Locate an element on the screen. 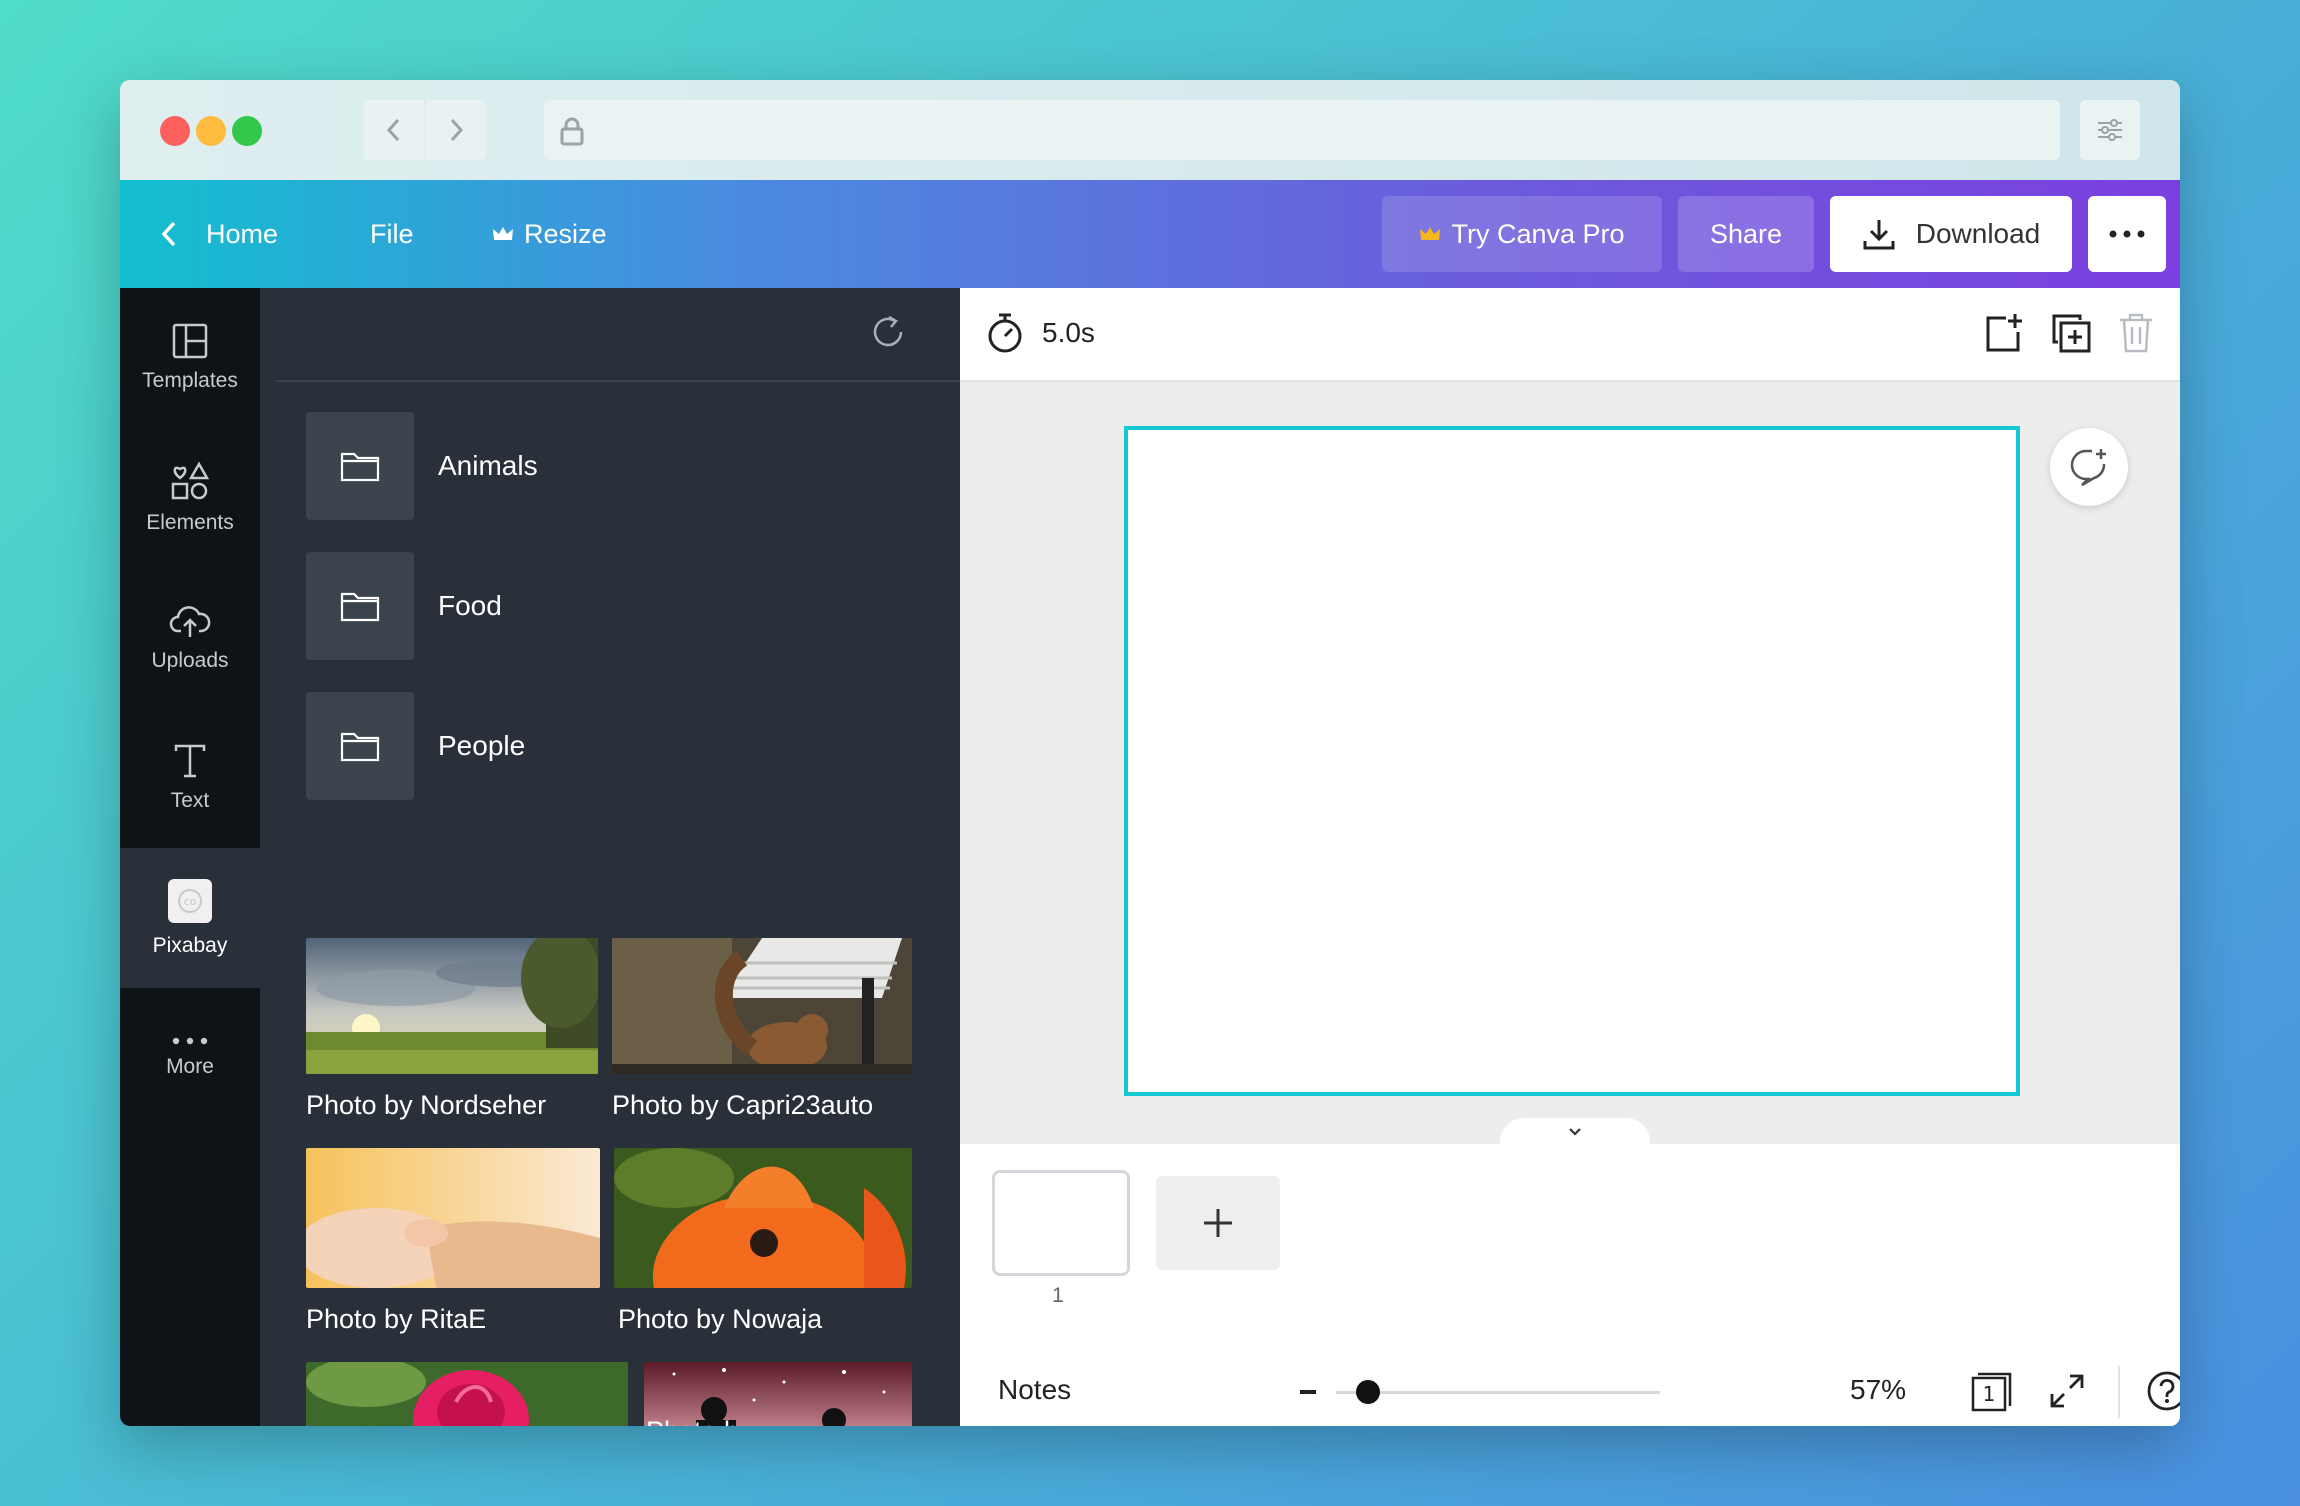 This screenshot has height=1506, width=2300. chevron-down-icon is located at coordinates (1575, 1132).